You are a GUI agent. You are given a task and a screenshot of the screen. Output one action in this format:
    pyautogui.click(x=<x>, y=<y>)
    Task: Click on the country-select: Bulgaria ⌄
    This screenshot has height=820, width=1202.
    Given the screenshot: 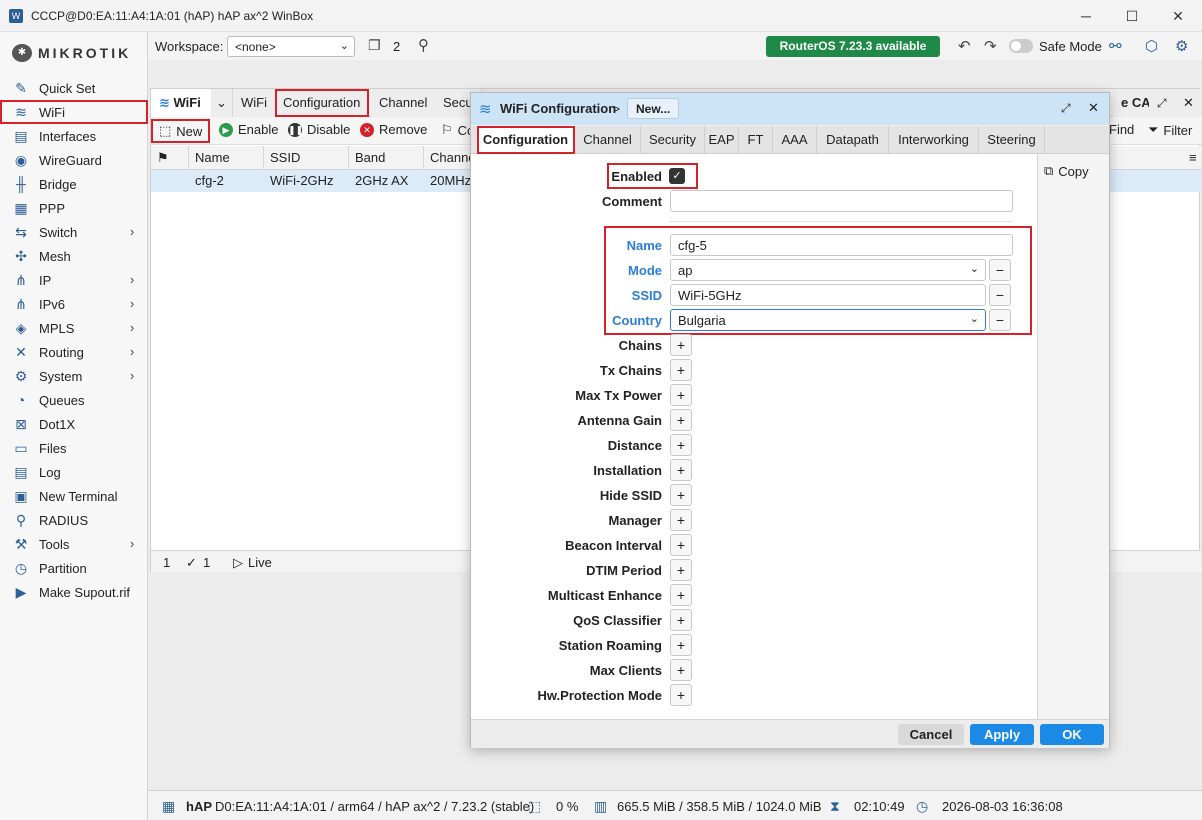 What is the action you would take?
    pyautogui.click(x=828, y=320)
    